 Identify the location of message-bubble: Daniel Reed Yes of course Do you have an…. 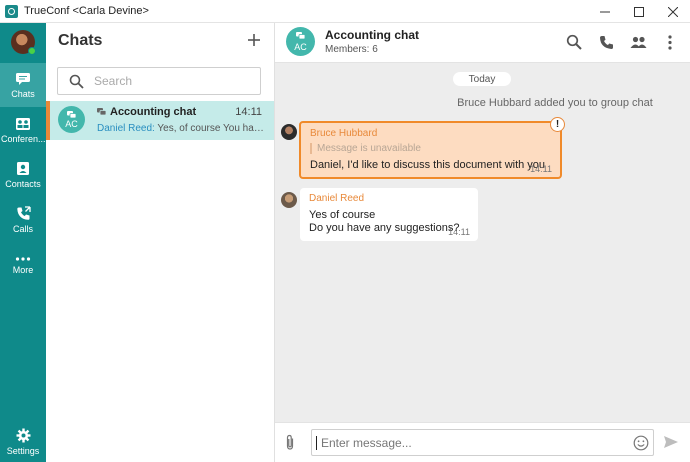
(389, 214).